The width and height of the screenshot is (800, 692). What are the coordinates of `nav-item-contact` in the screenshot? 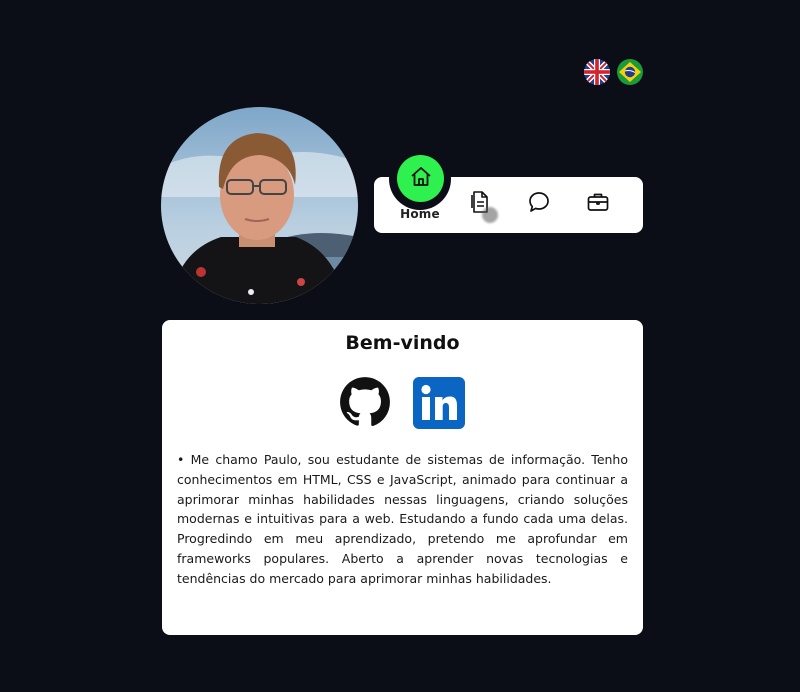 It's located at (539, 204).